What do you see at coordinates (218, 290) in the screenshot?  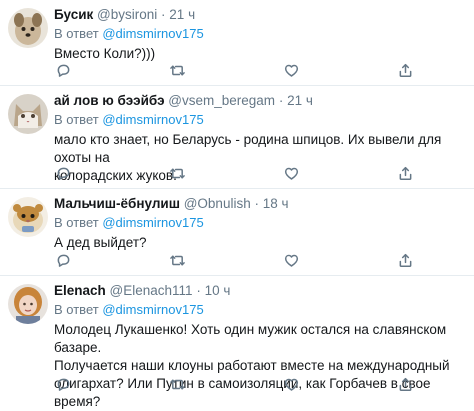 I see `timestamp: 10 ч` at bounding box center [218, 290].